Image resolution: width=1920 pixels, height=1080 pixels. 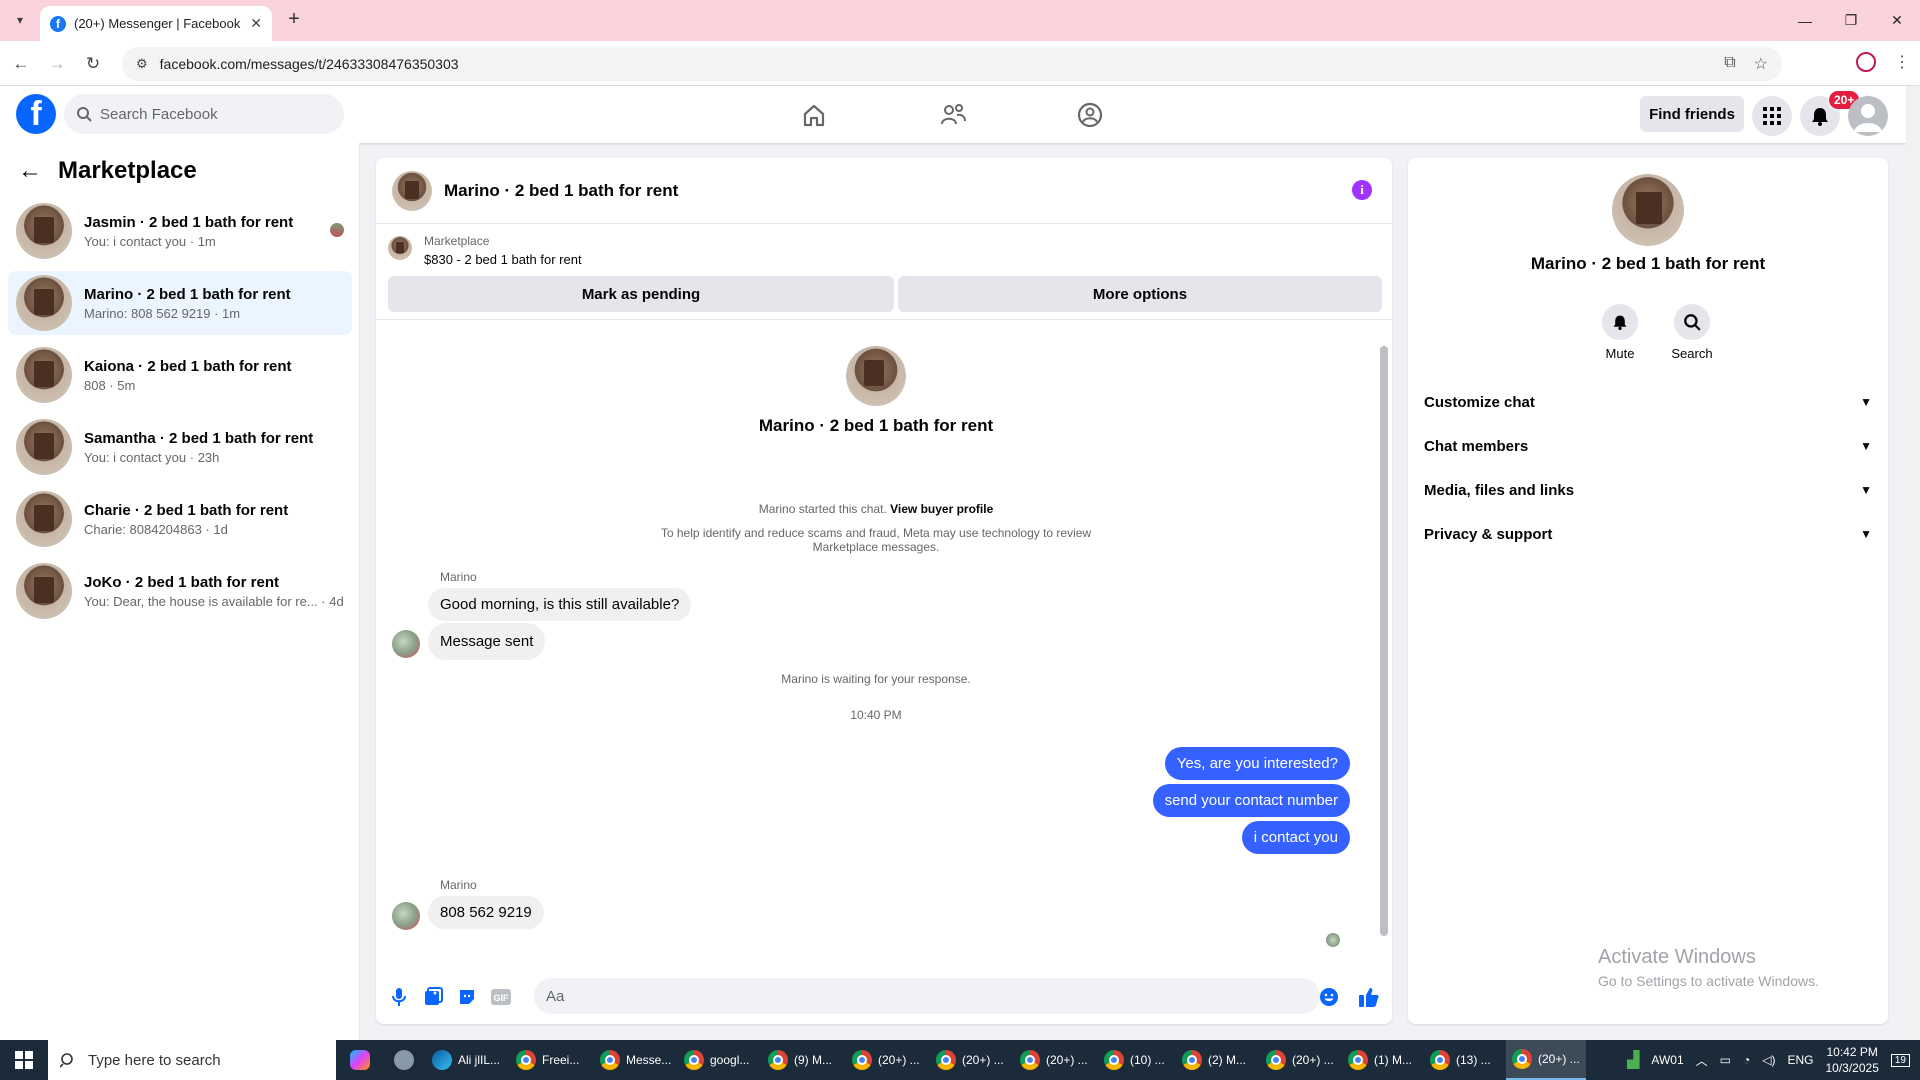 What do you see at coordinates (953, 115) in the screenshot?
I see `friends-icon` at bounding box center [953, 115].